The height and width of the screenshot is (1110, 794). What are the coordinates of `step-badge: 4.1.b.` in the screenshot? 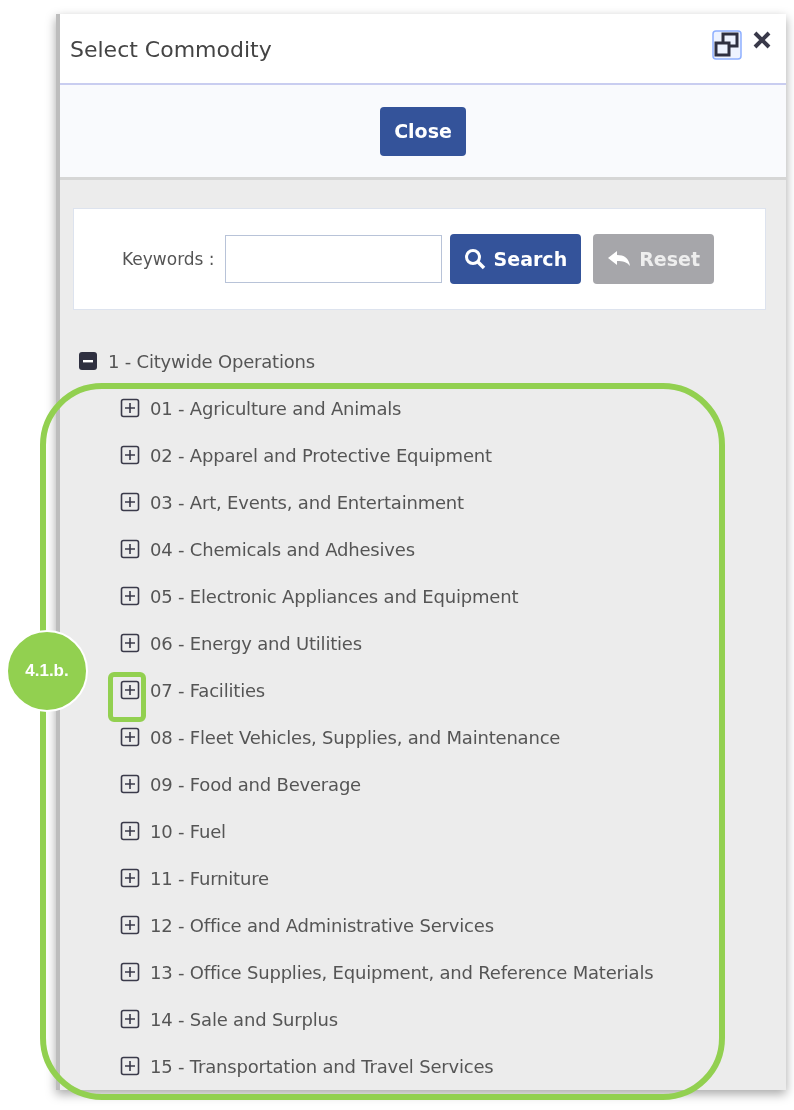 It's located at (47, 671).